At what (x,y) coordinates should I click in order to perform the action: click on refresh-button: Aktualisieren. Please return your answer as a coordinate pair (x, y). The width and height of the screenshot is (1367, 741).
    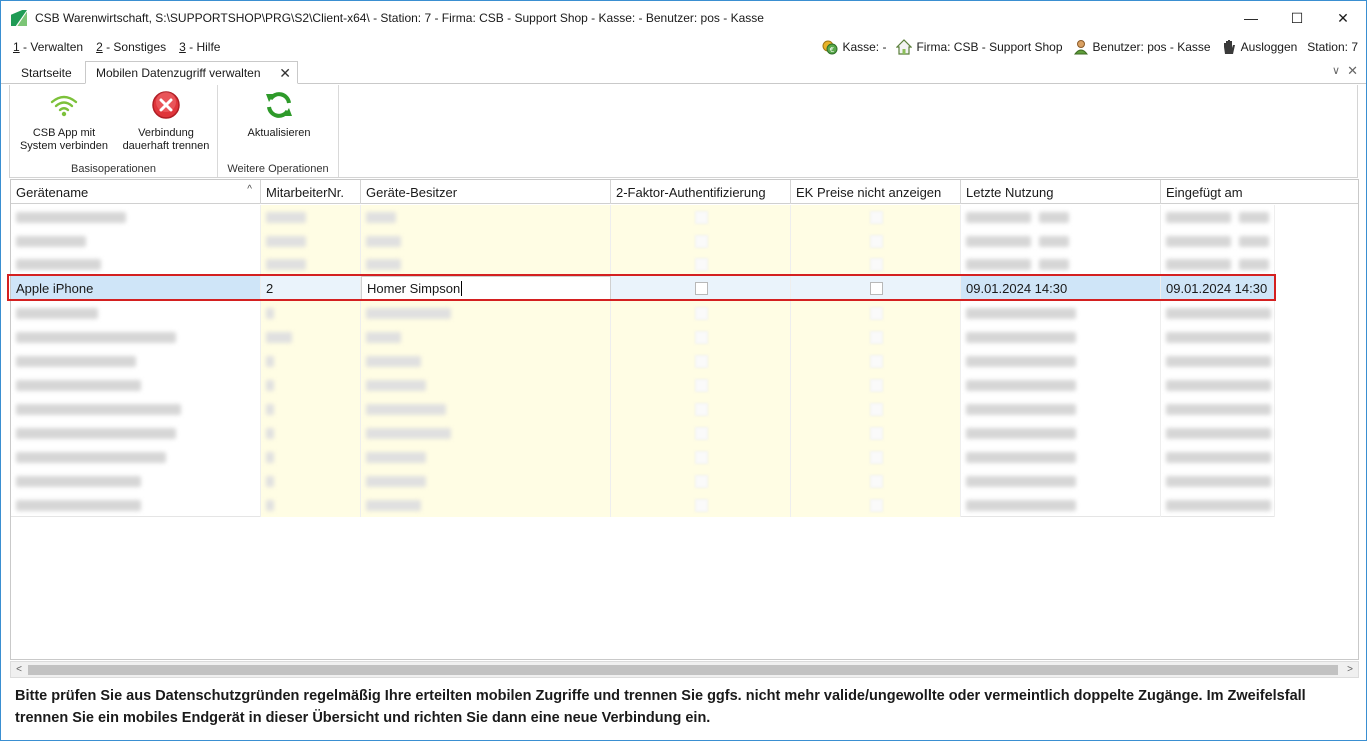
    Looking at the image, I should click on (279, 114).